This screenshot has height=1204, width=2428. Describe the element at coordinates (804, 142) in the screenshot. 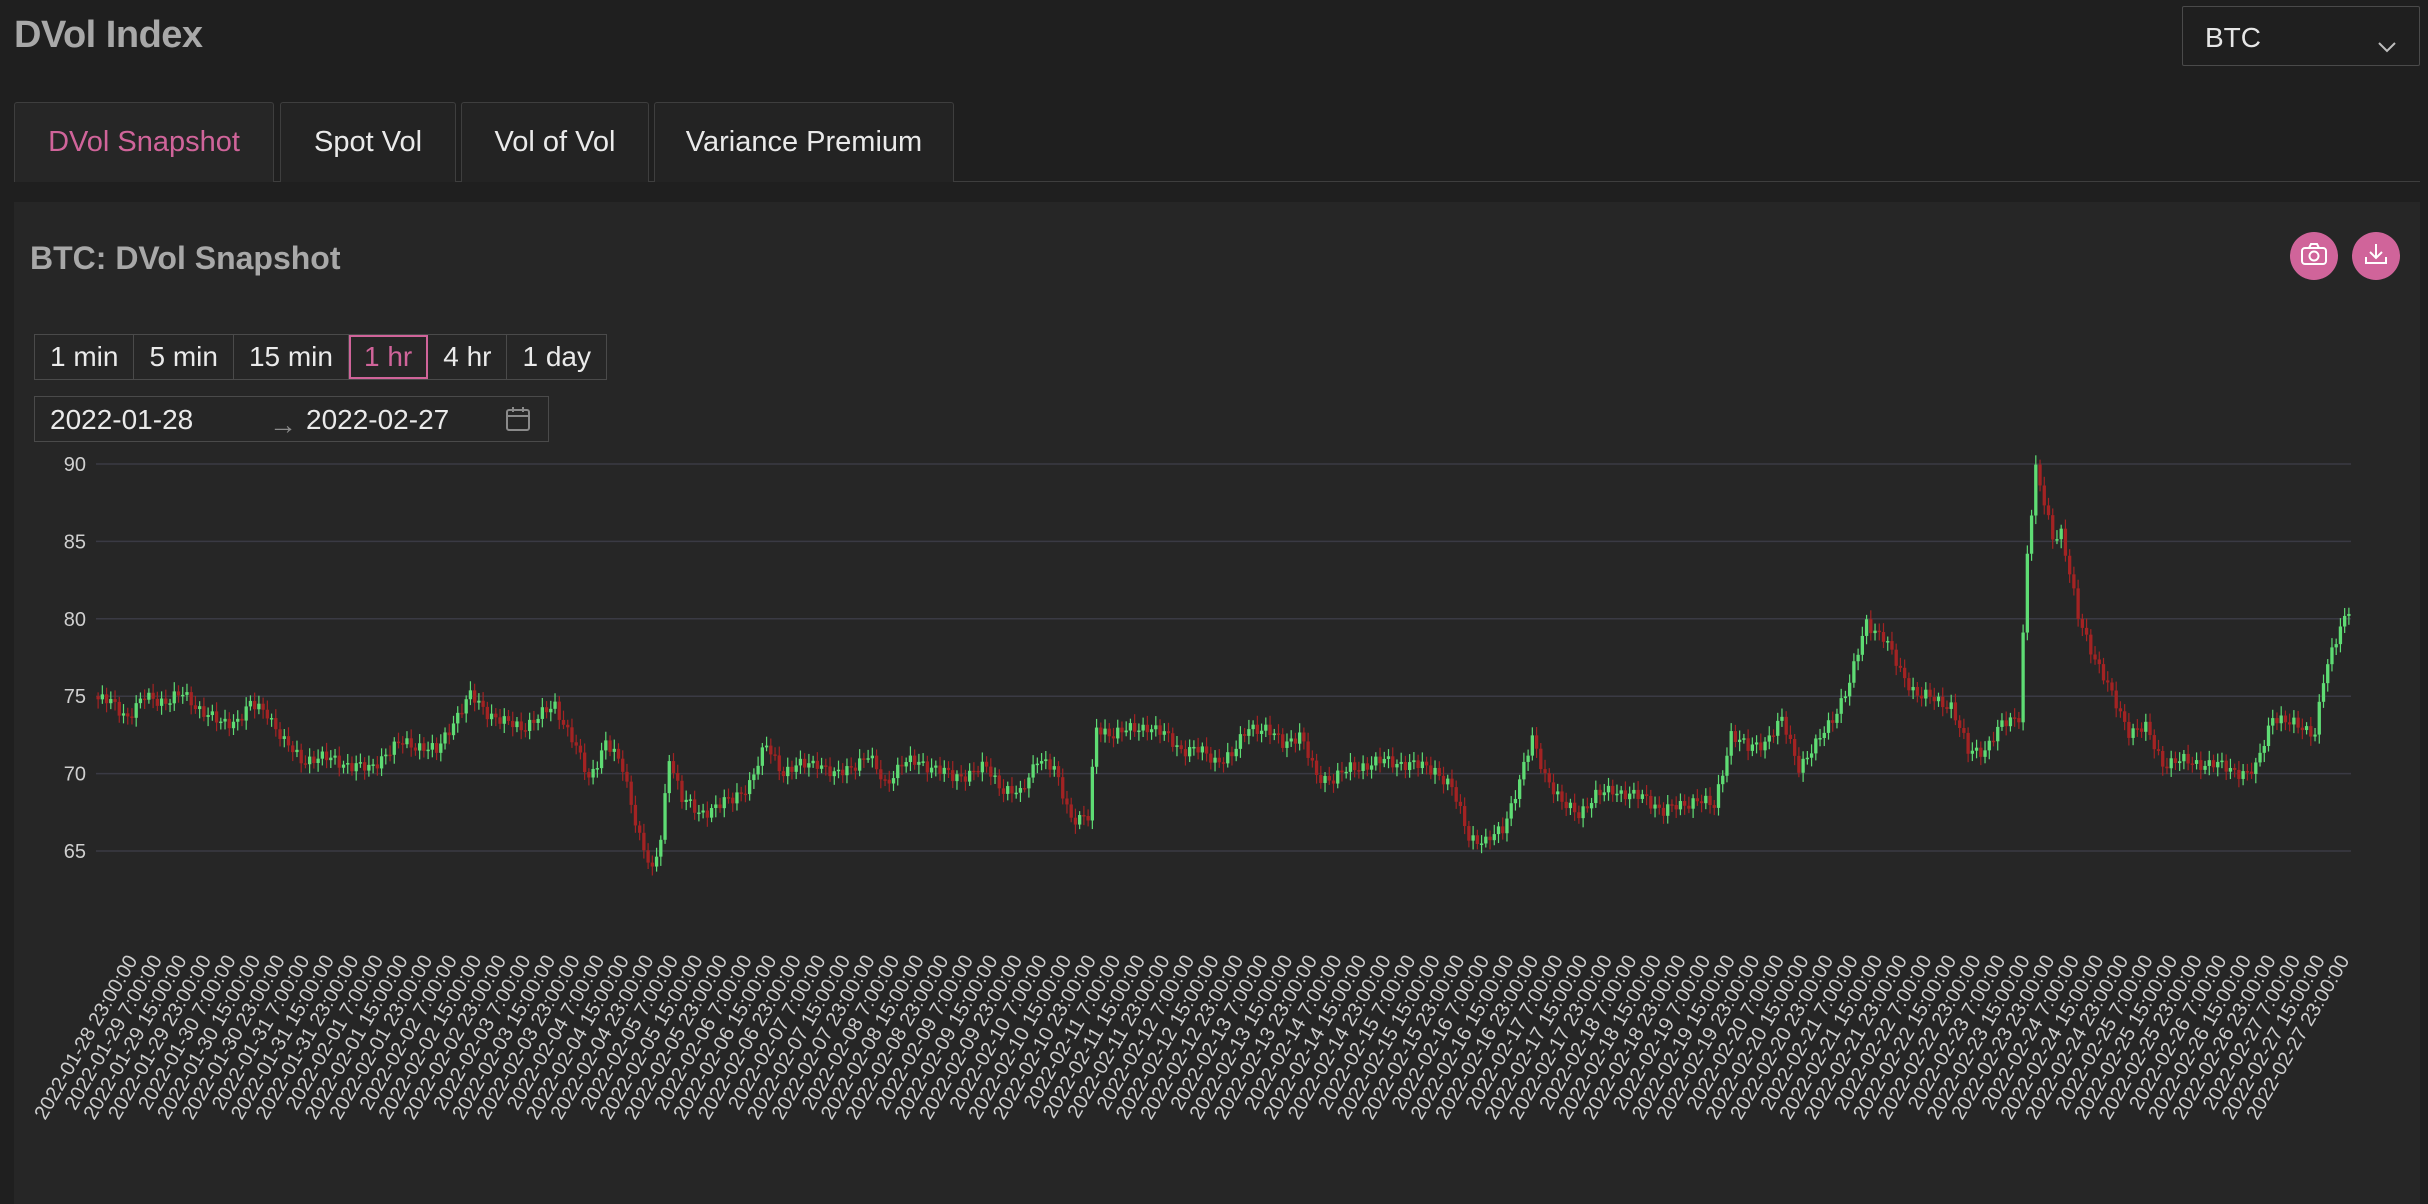

I see `tab-variance-premium: Variance Premium` at that location.